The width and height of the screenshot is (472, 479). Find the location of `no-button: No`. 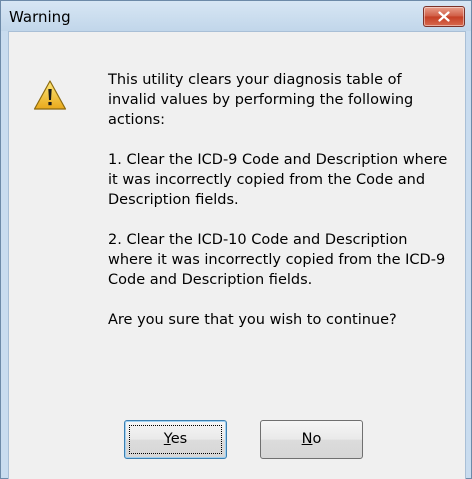

no-button: No is located at coordinates (311, 439).